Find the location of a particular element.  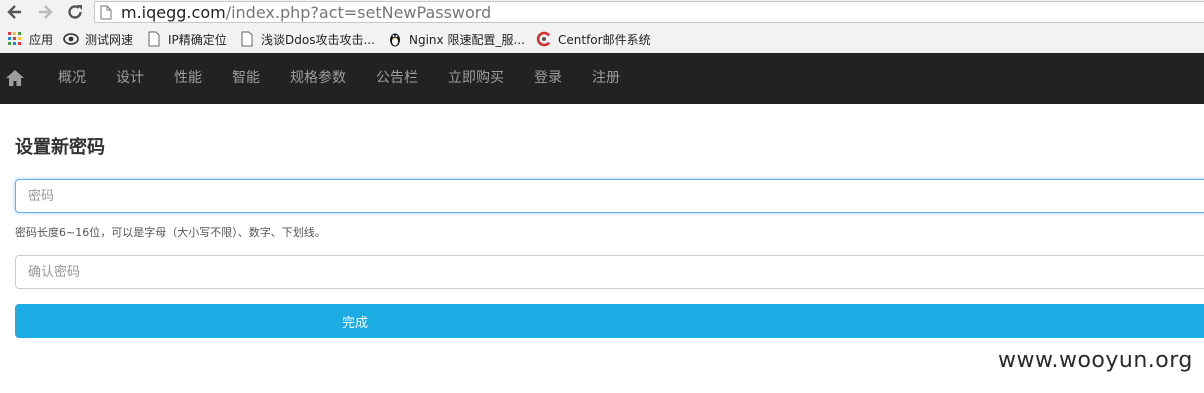

nav-overview: 概况 is located at coordinates (72, 78).